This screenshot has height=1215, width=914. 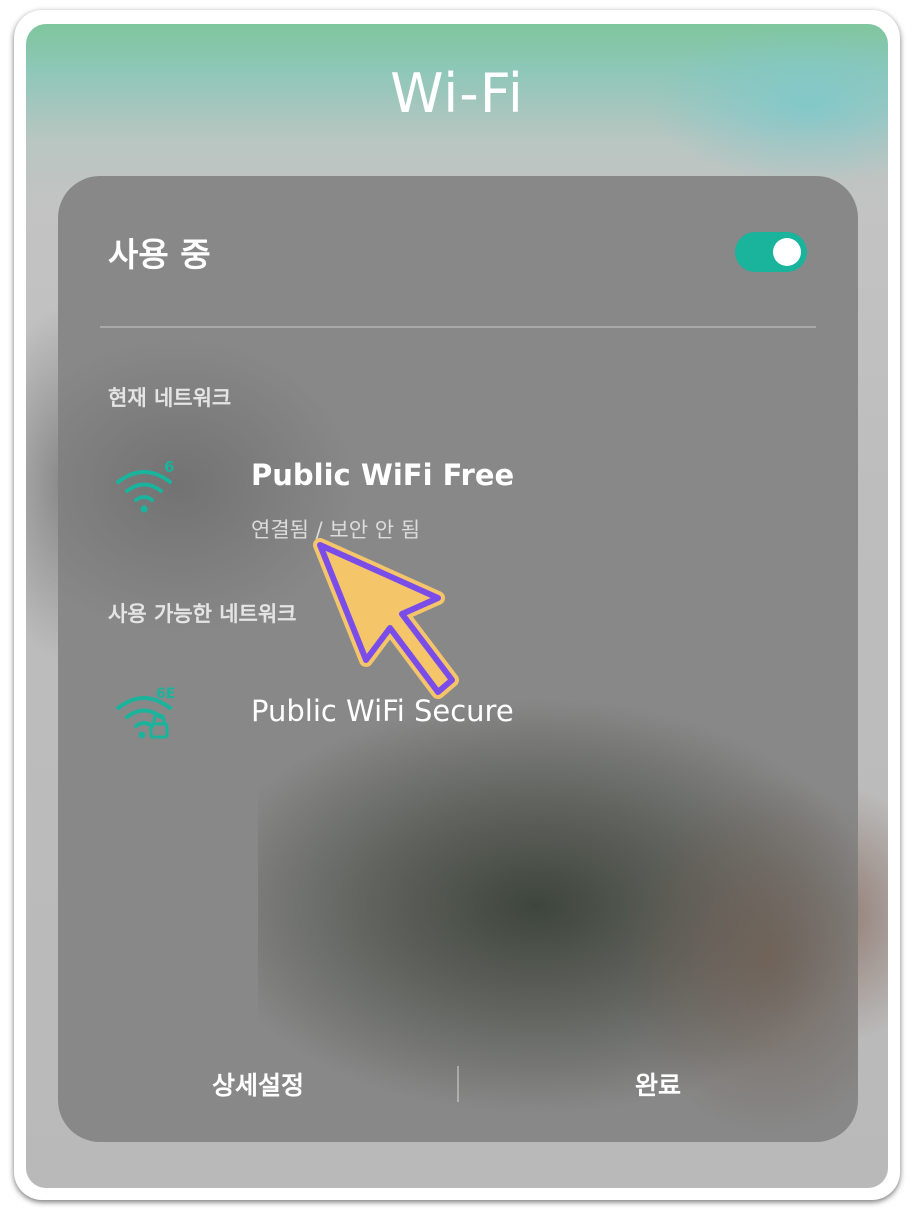 What do you see at coordinates (383, 475) in the screenshot?
I see `current-network-name: Public WiFi Free` at bounding box center [383, 475].